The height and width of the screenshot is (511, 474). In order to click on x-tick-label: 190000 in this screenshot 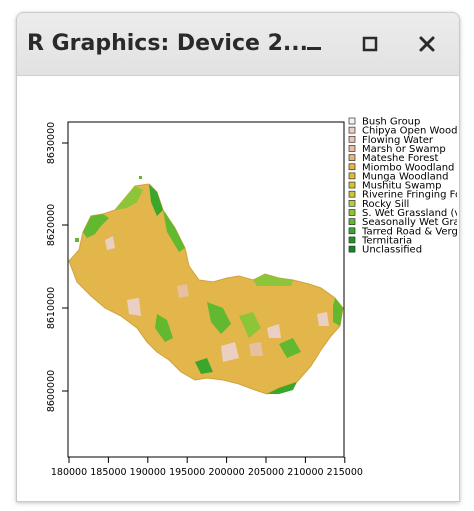, I will do `click(148, 472)`.